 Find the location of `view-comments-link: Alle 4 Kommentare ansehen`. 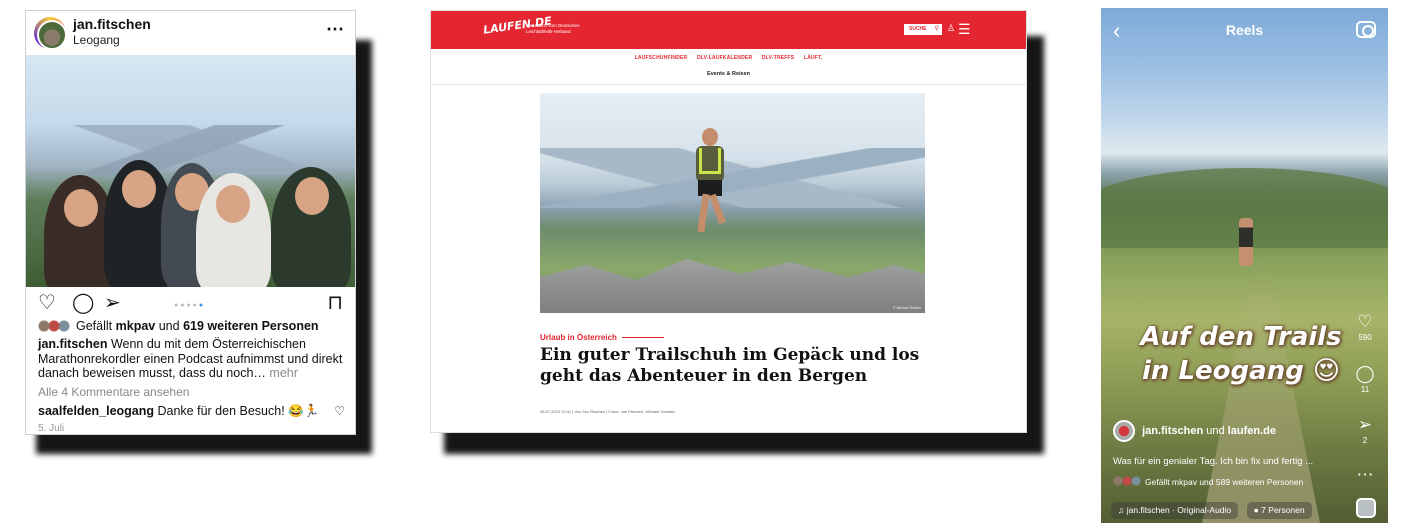

view-comments-link: Alle 4 Kommentare ansehen is located at coordinates (113, 392).